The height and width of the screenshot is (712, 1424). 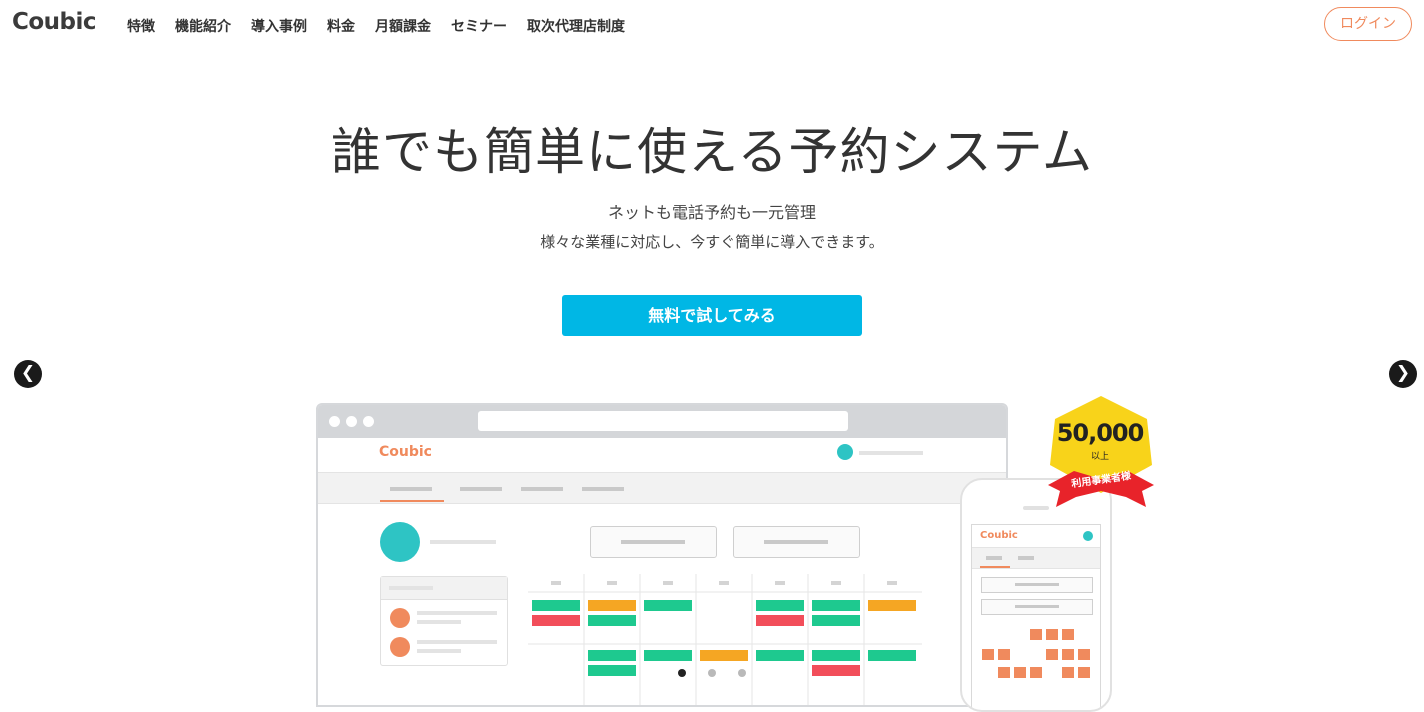 I want to click on nav-item-features: 特徴, so click(x=141, y=26).